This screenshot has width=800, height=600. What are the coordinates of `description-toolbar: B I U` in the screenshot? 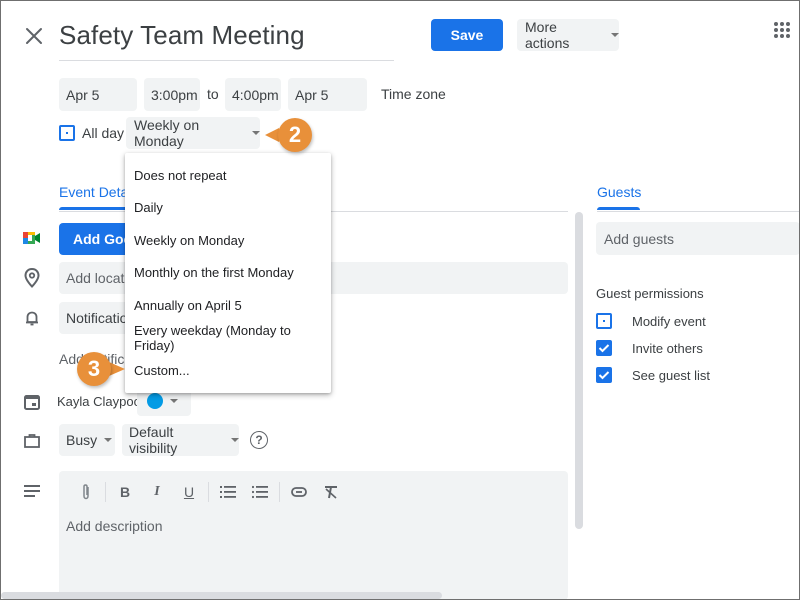 It's located at (208, 492).